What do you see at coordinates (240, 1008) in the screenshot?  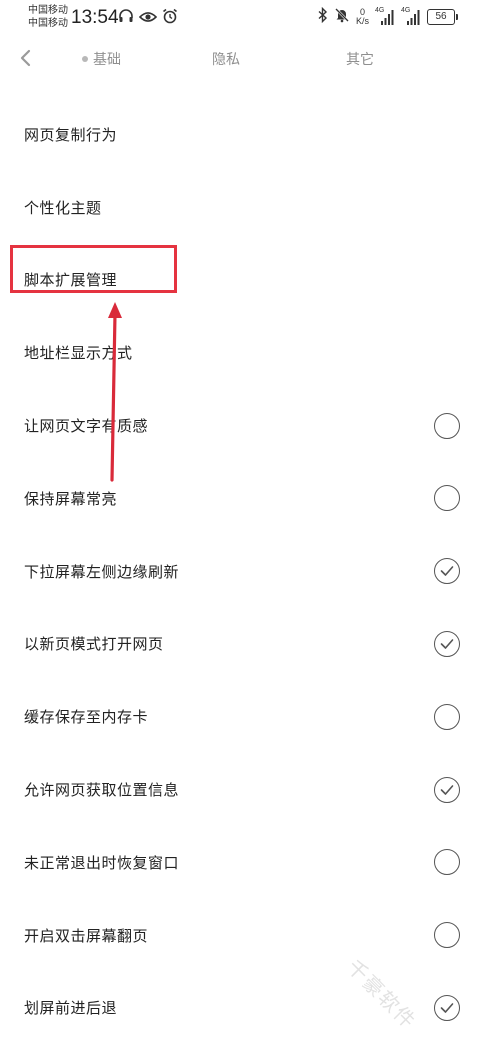 I see `setting-swipe-navigation: 划屏前进后退` at bounding box center [240, 1008].